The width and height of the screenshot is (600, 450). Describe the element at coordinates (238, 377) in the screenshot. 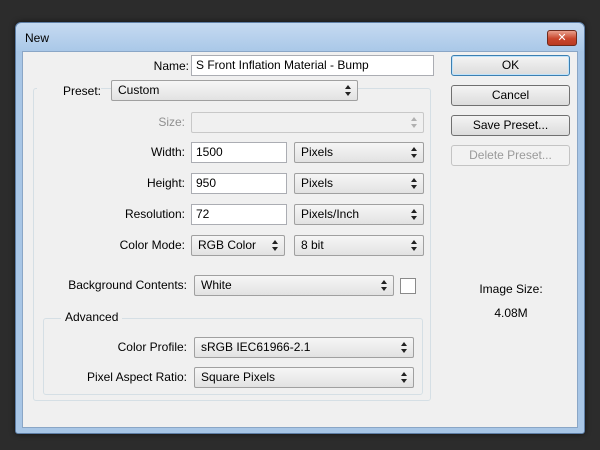

I see `pixel-aspect-ratio-value: Square Pixels` at that location.